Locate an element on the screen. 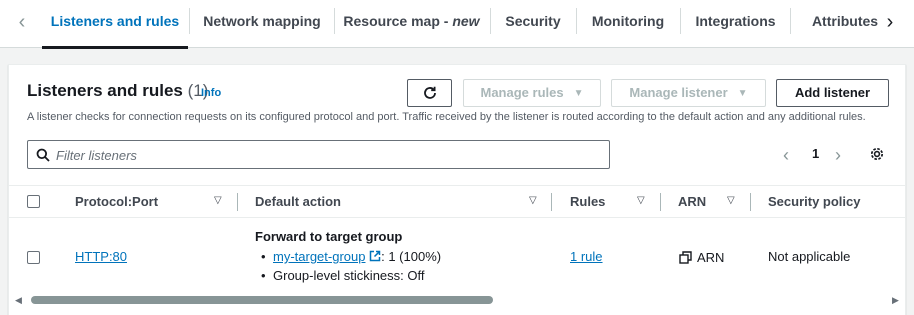 Image resolution: width=914 pixels, height=315 pixels. tab-security: Security is located at coordinates (533, 24).